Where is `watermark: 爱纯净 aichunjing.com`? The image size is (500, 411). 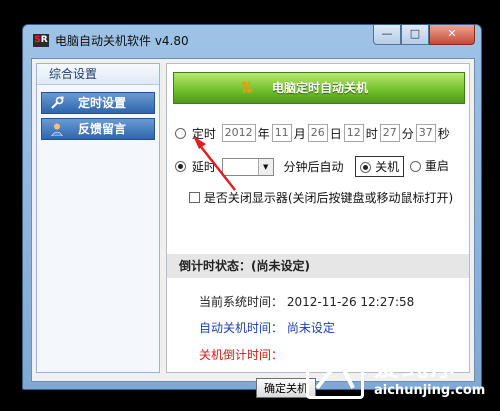
watermark: 爱纯净 aichunjing.com is located at coordinates (399, 375).